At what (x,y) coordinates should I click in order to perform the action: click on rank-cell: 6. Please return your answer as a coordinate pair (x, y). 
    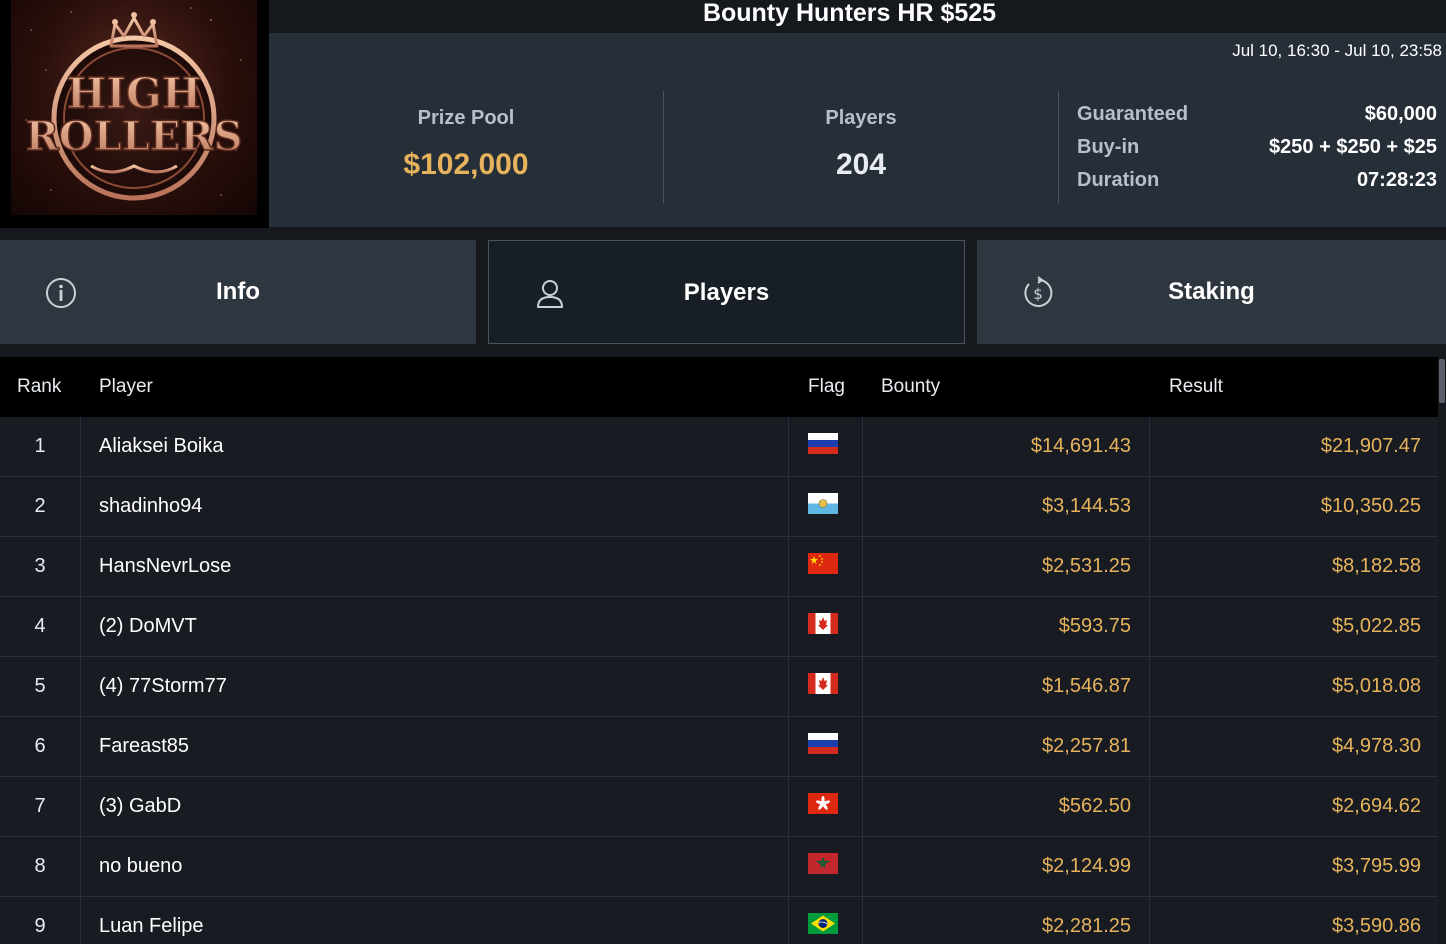
    Looking at the image, I should click on (40, 746).